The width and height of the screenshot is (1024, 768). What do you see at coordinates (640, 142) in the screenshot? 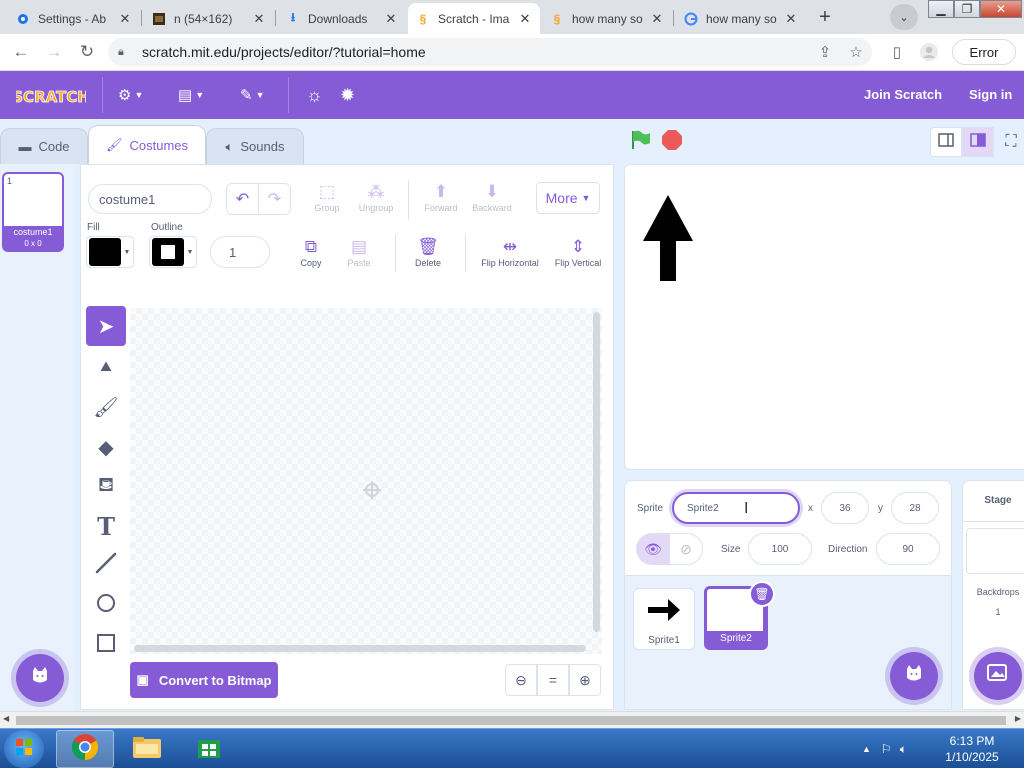
I see `green-flag-button` at bounding box center [640, 142].